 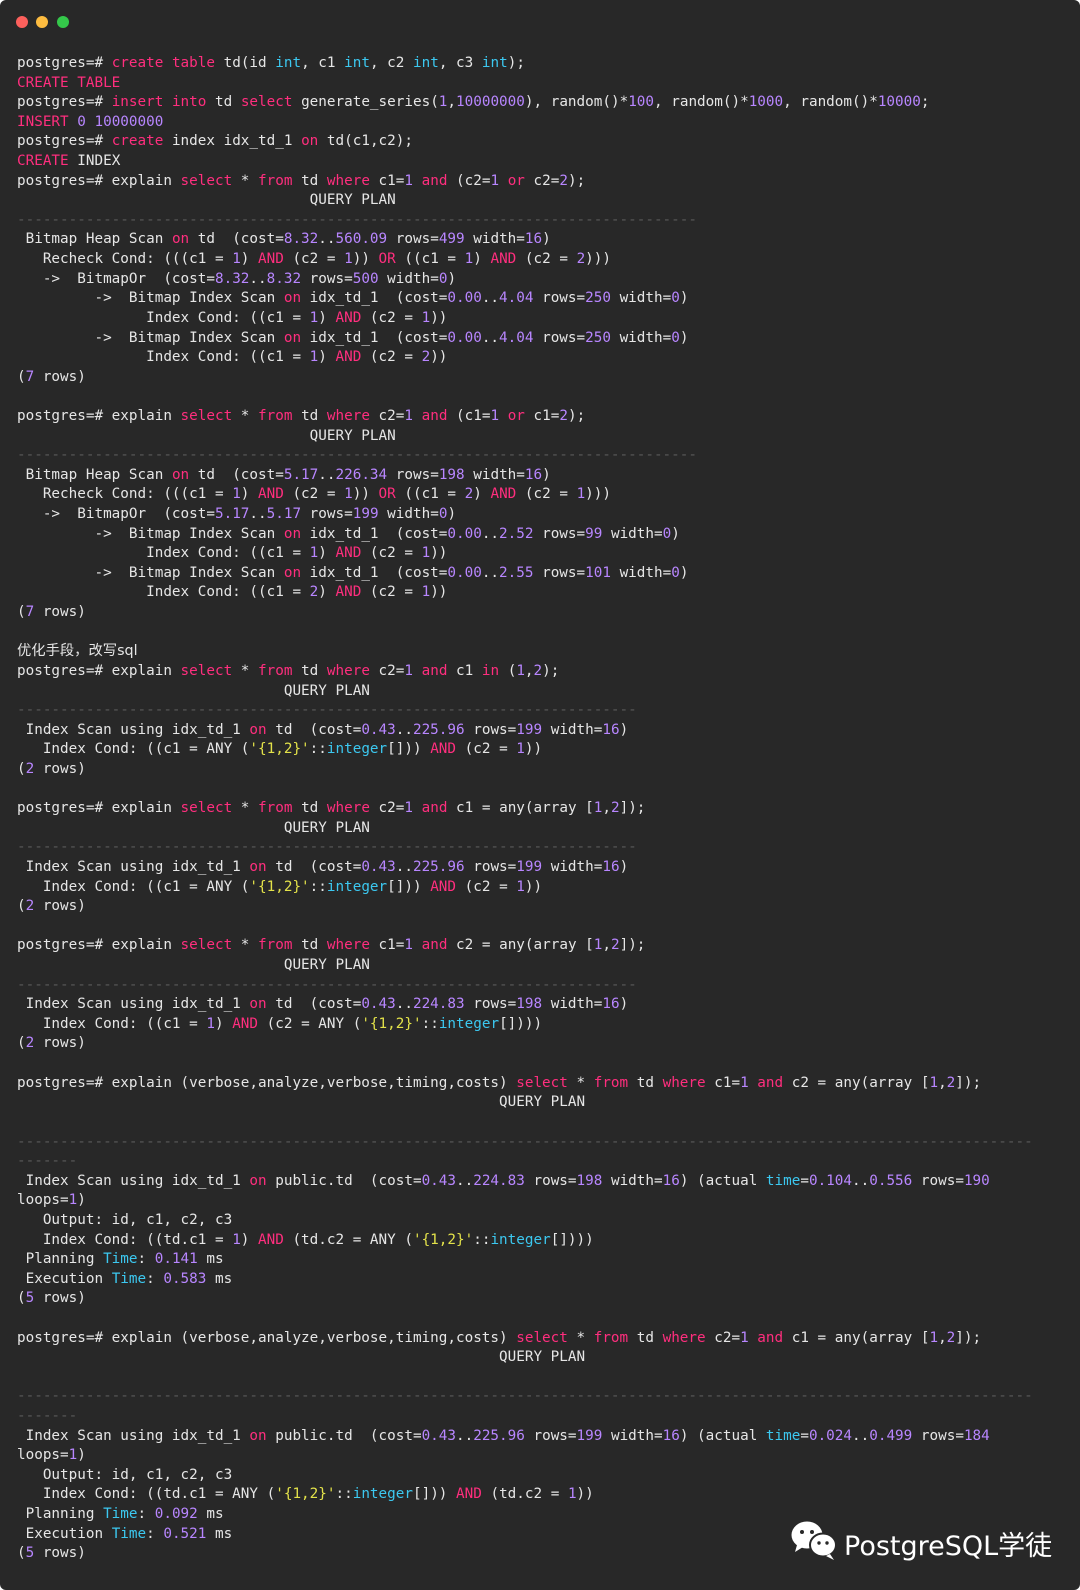 I want to click on terminal-line: (7 rows), so click(x=542, y=613).